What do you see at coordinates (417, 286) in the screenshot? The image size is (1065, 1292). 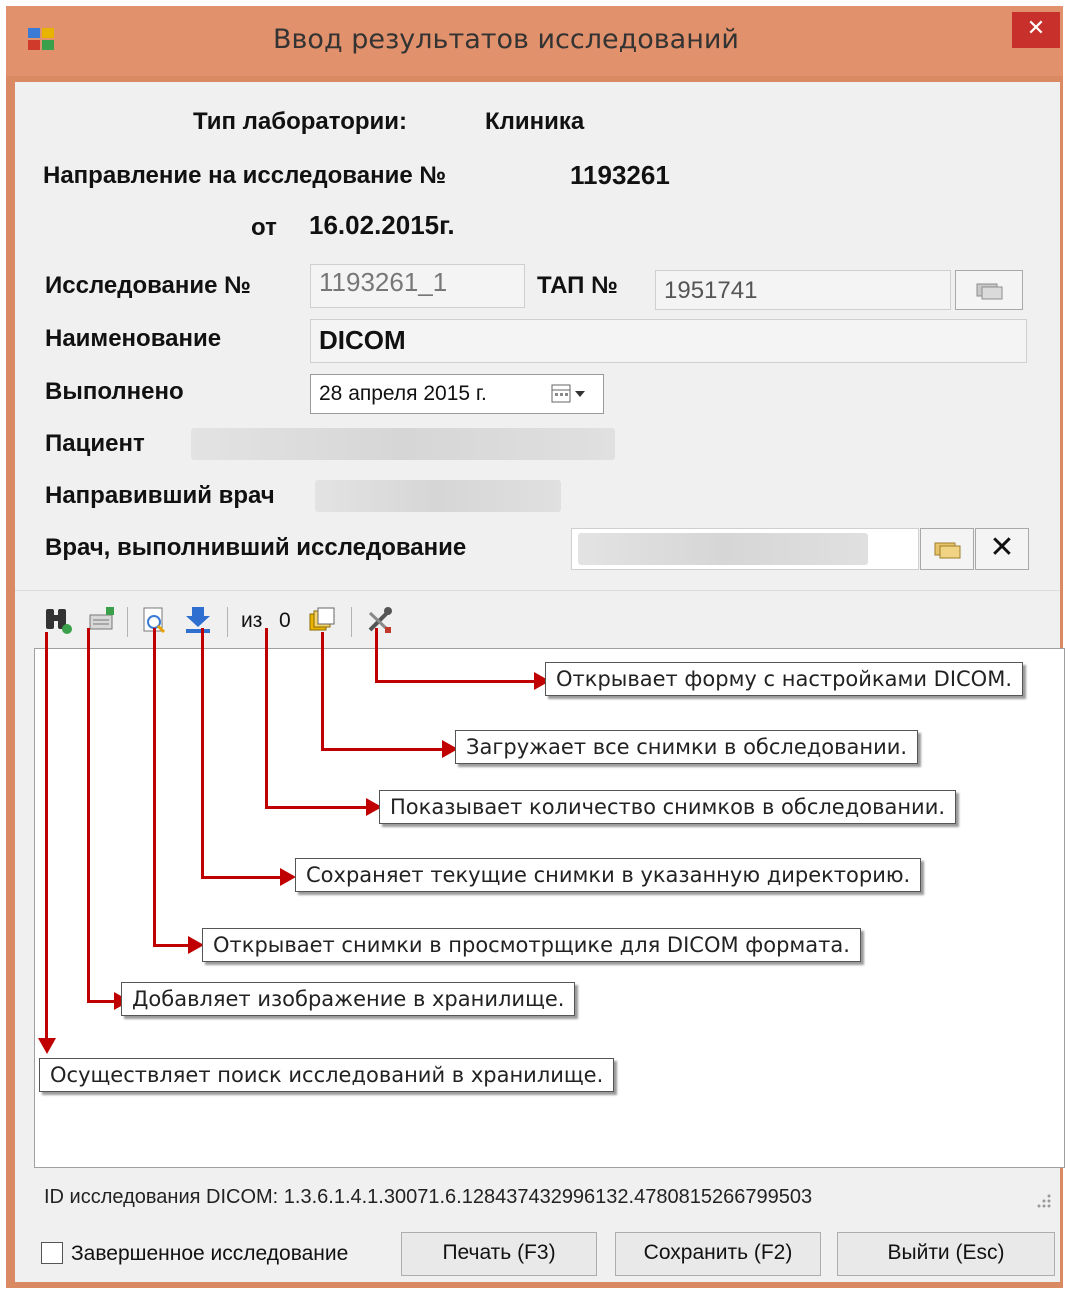 I see `study-number-field: 1193261_1` at bounding box center [417, 286].